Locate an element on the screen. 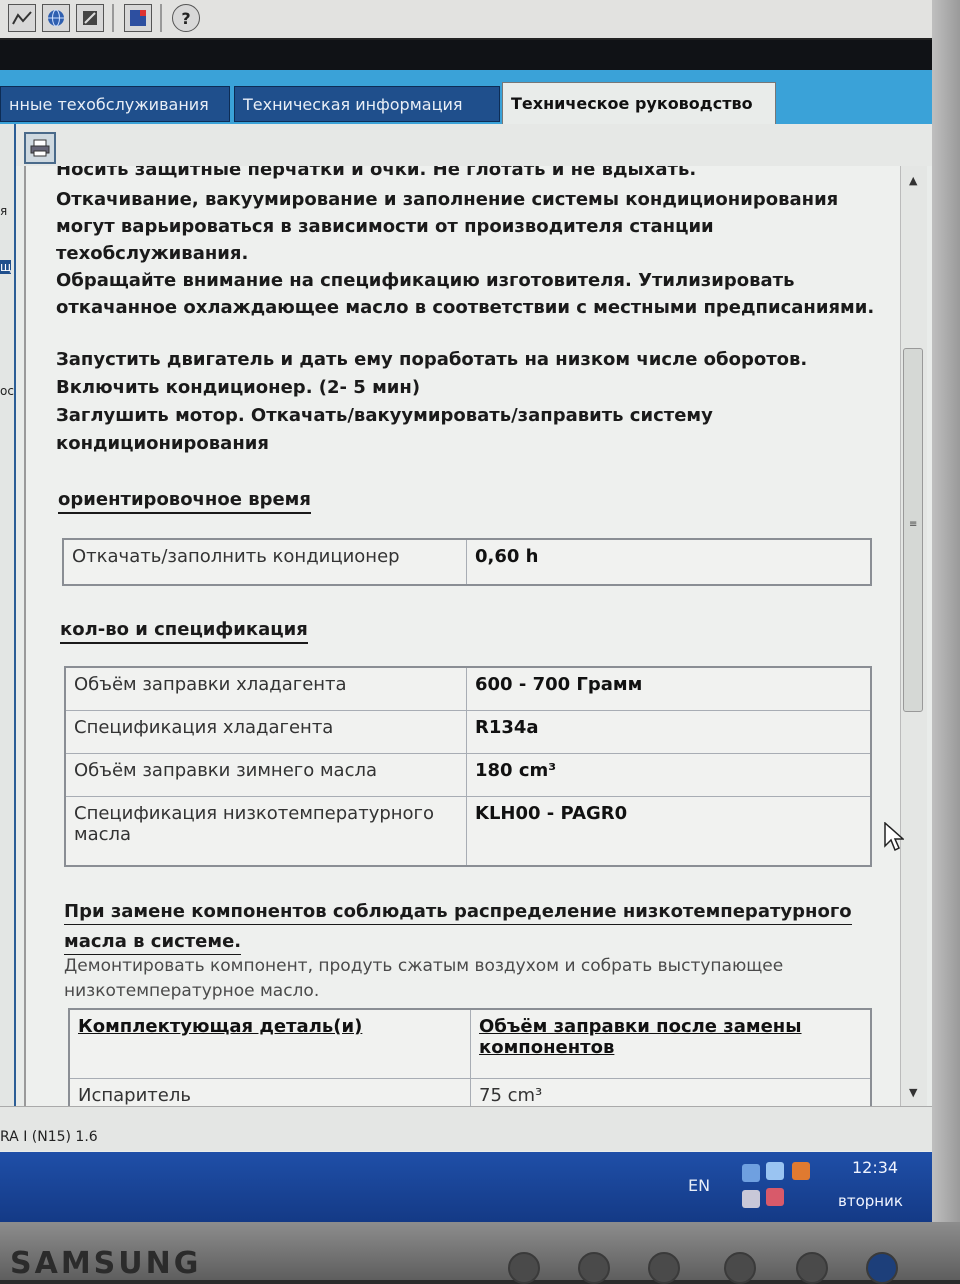 The width and height of the screenshot is (960, 1284). replace-heading: масла в системе. is located at coordinates (153, 942).